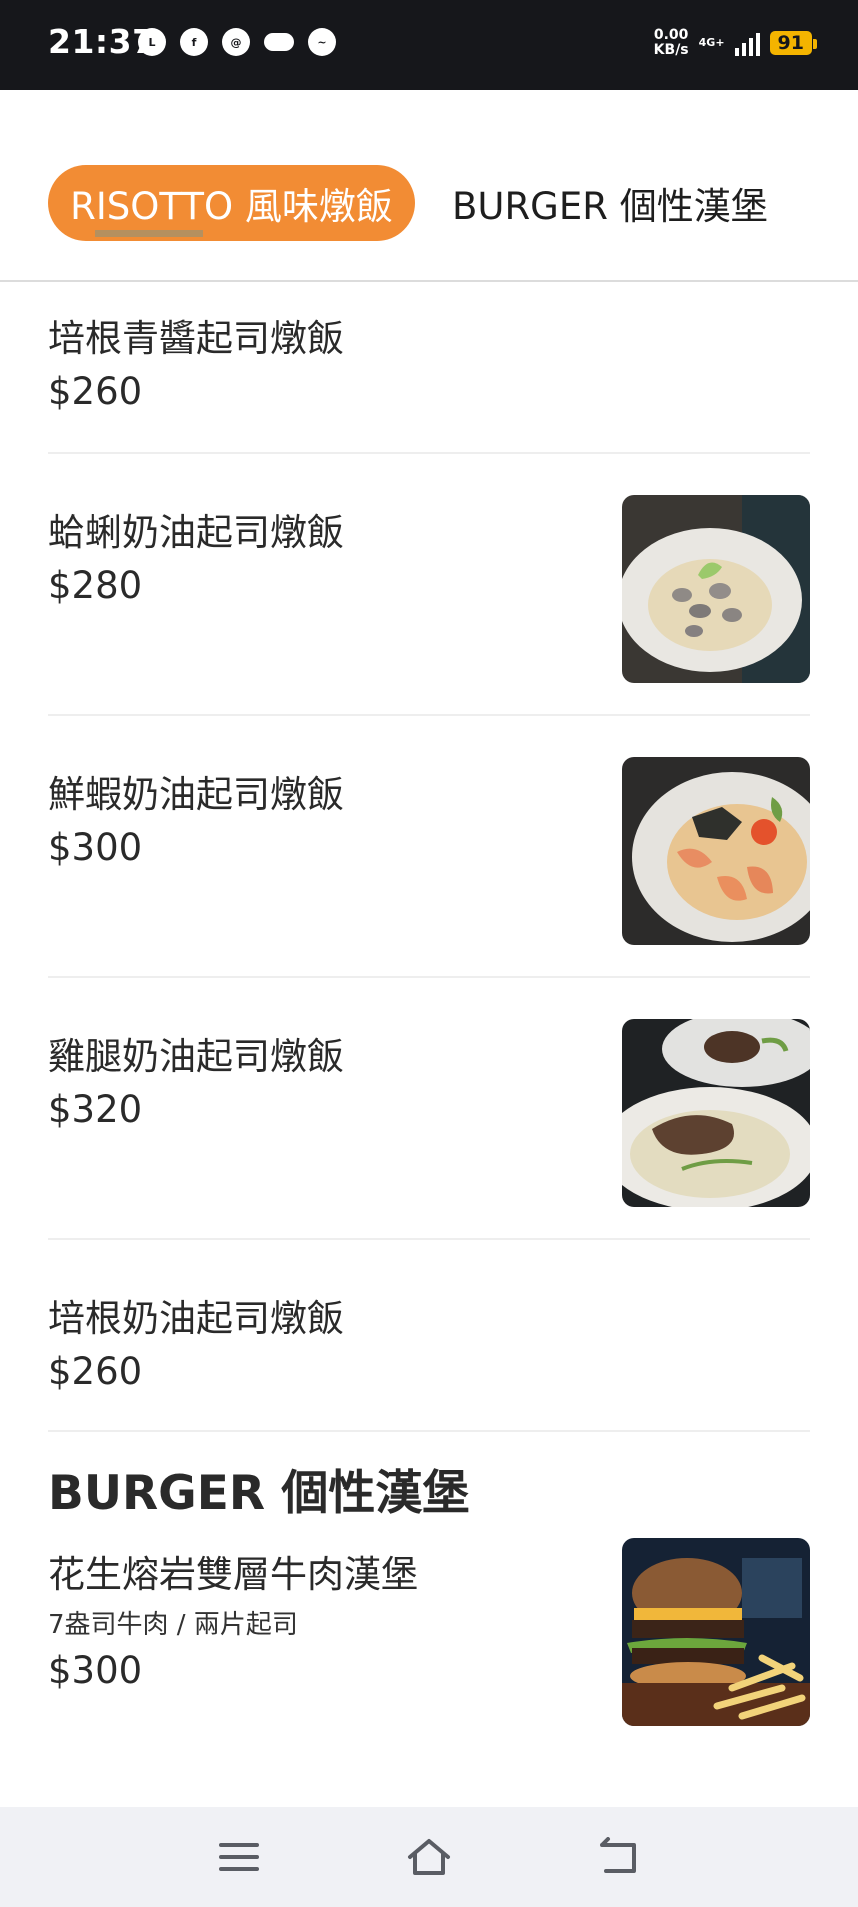  What do you see at coordinates (716, 1113) in the screenshot?
I see `chicken-risotto-photo` at bounding box center [716, 1113].